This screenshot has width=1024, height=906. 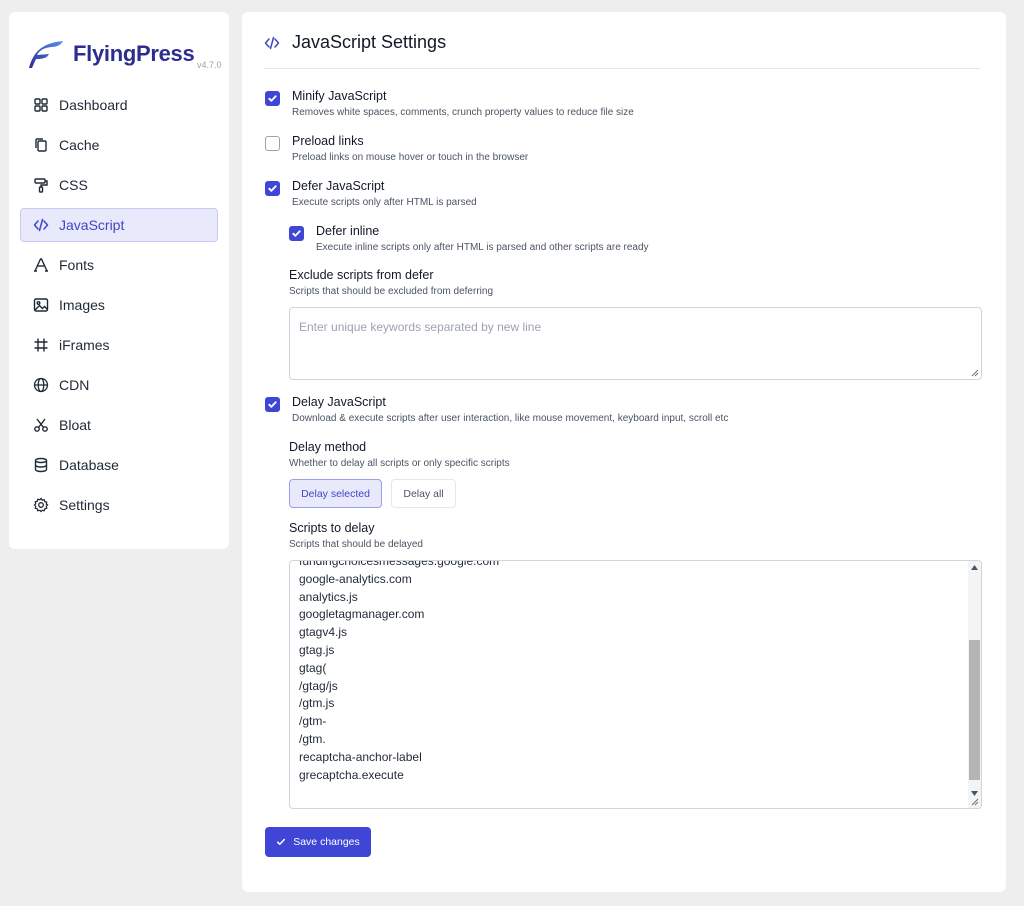 What do you see at coordinates (41, 305) in the screenshot?
I see `image-icon` at bounding box center [41, 305].